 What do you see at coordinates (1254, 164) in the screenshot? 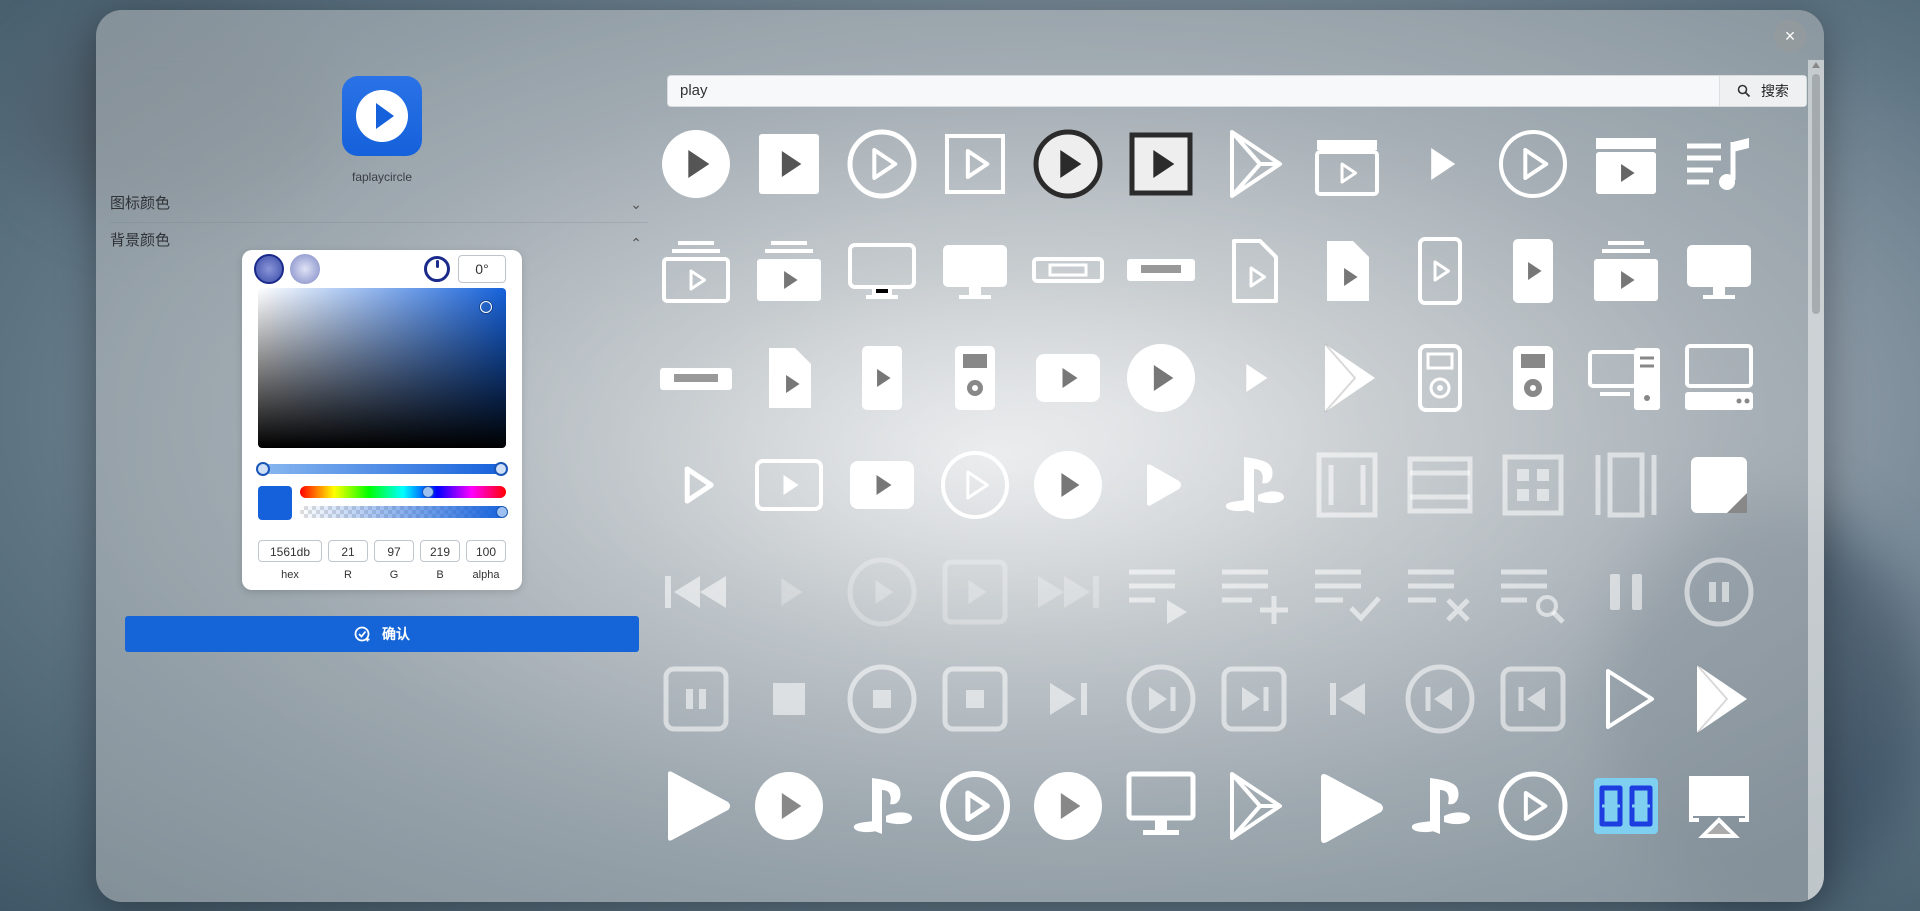
I see `google-play-outline-icon` at bounding box center [1254, 164].